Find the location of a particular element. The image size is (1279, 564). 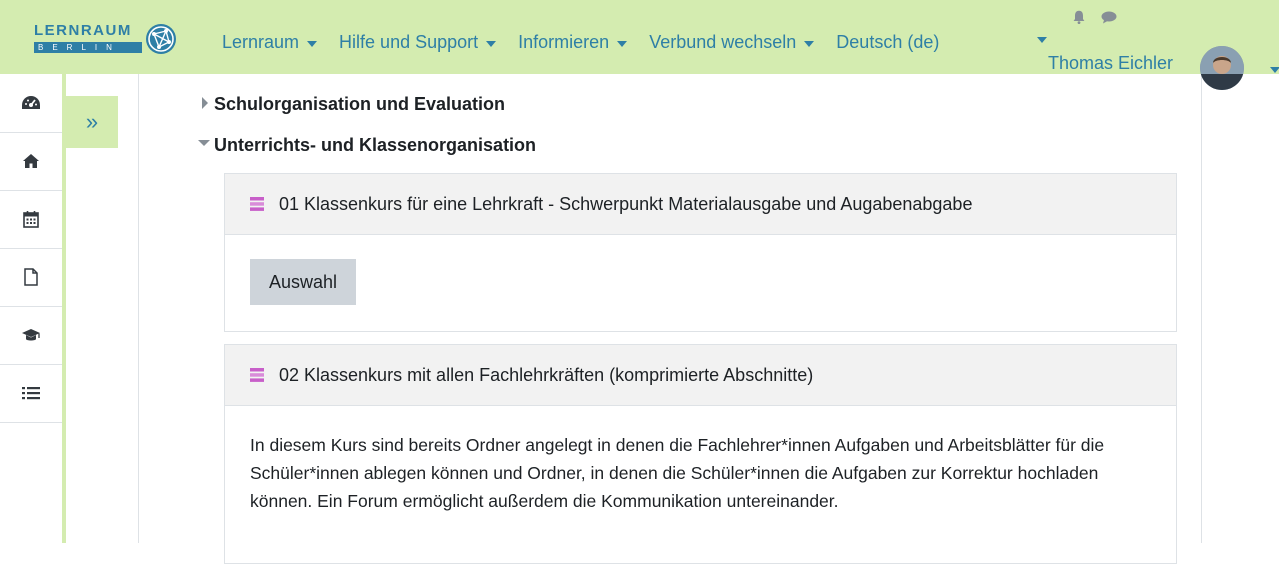

category-title: Unterrichts- und Klassenorganisation is located at coordinates (375, 145).